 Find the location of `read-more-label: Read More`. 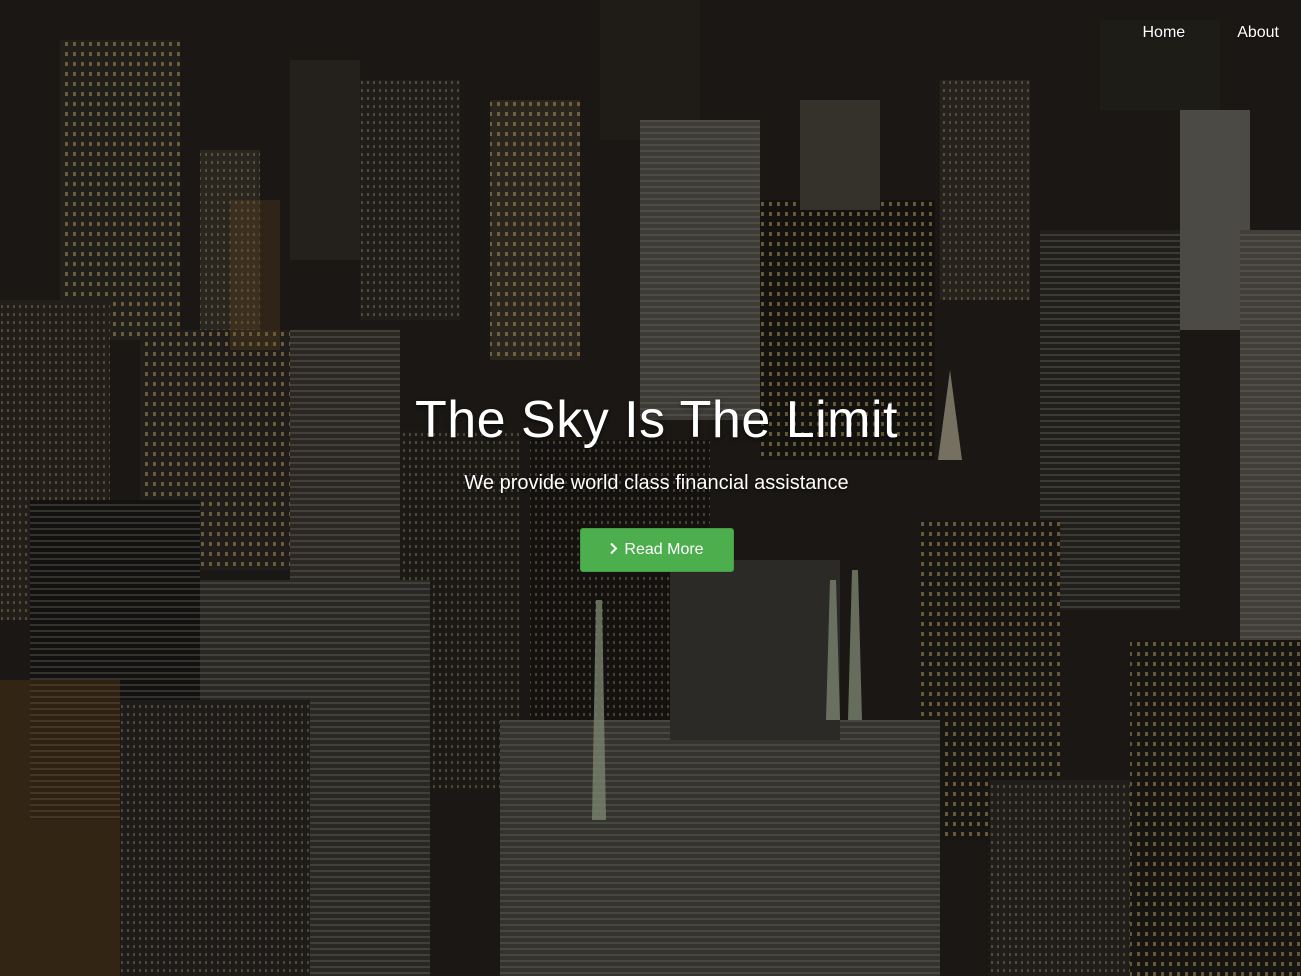

read-more-label: Read More is located at coordinates (664, 549).